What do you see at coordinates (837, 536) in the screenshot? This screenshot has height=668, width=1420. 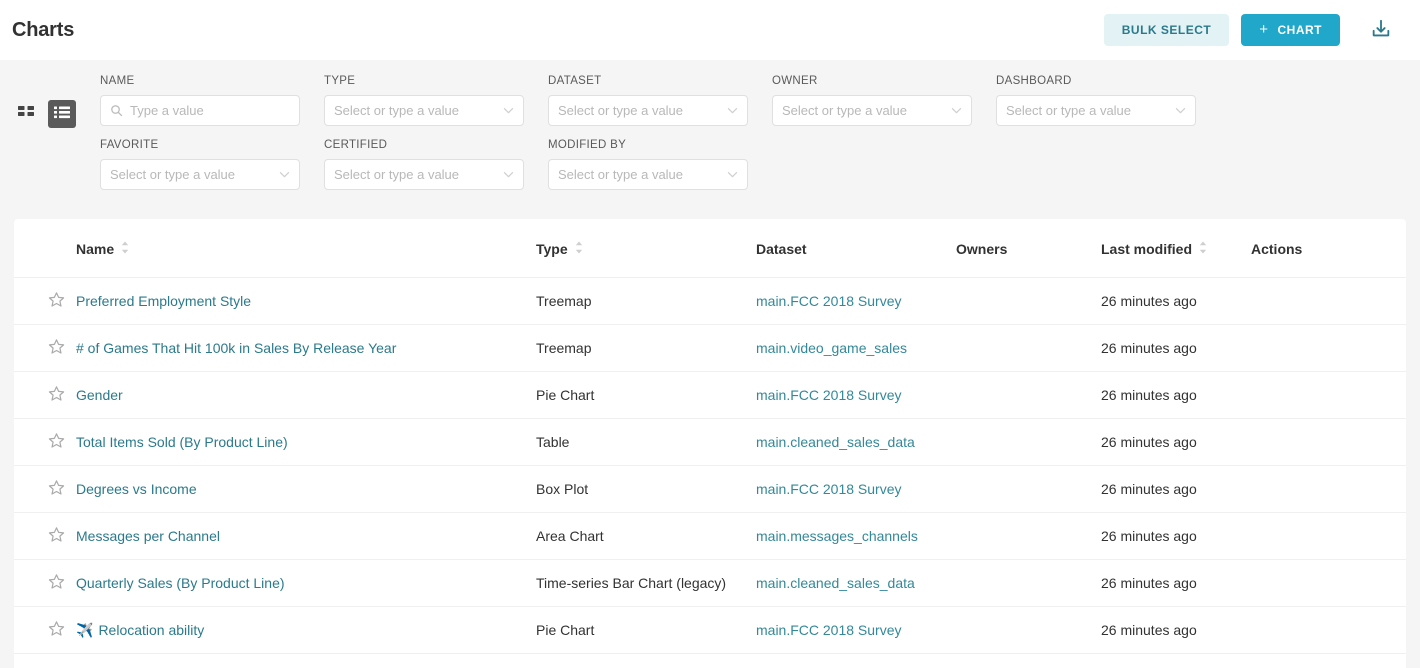 I see `dataset-link: main.messages_channels` at bounding box center [837, 536].